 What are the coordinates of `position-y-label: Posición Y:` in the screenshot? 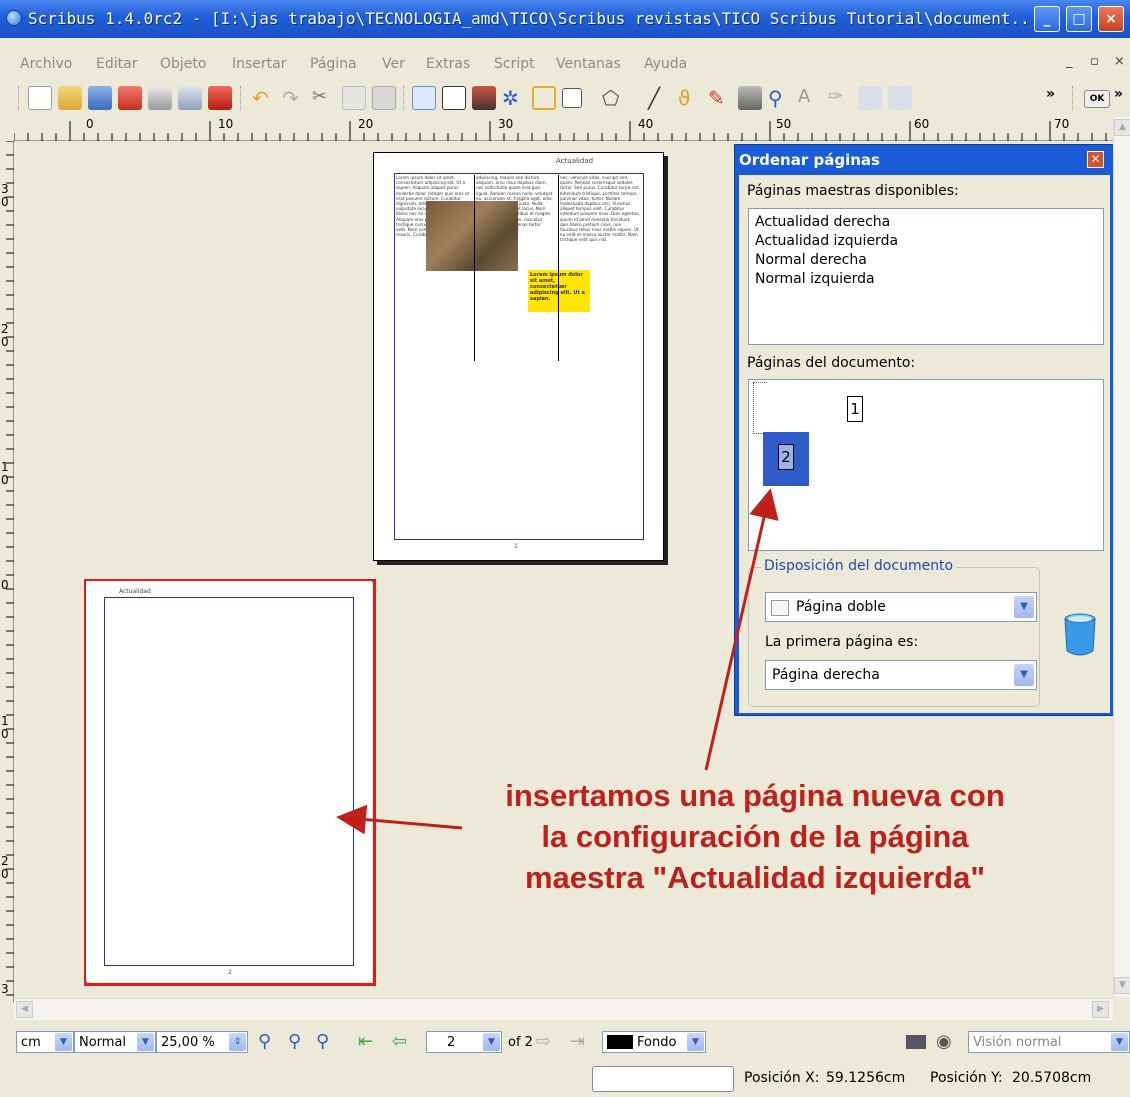 It's located at (966, 1078).